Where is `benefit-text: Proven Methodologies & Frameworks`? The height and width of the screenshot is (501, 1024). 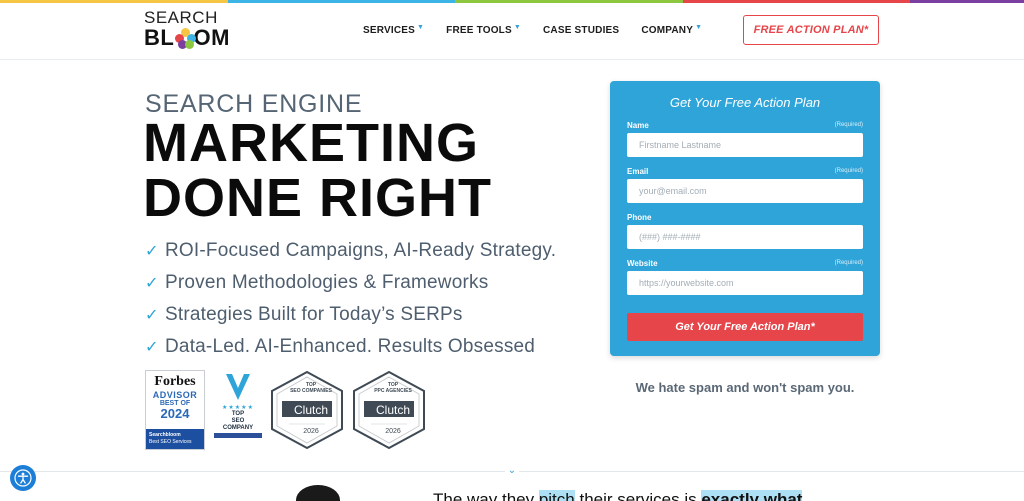 benefit-text: Proven Methodologies & Frameworks is located at coordinates (327, 282).